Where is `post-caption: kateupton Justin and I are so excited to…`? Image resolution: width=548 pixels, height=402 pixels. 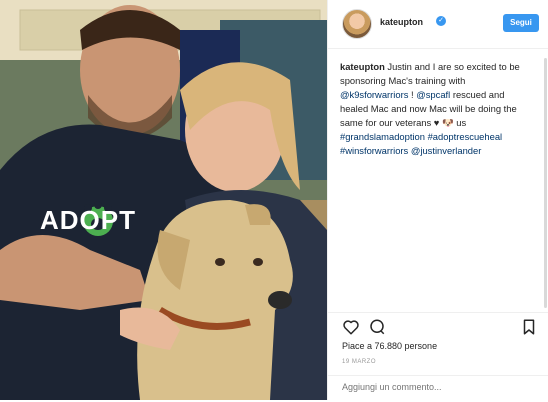 post-caption: kateupton Justin and I are so excited to… is located at coordinates (435, 109).